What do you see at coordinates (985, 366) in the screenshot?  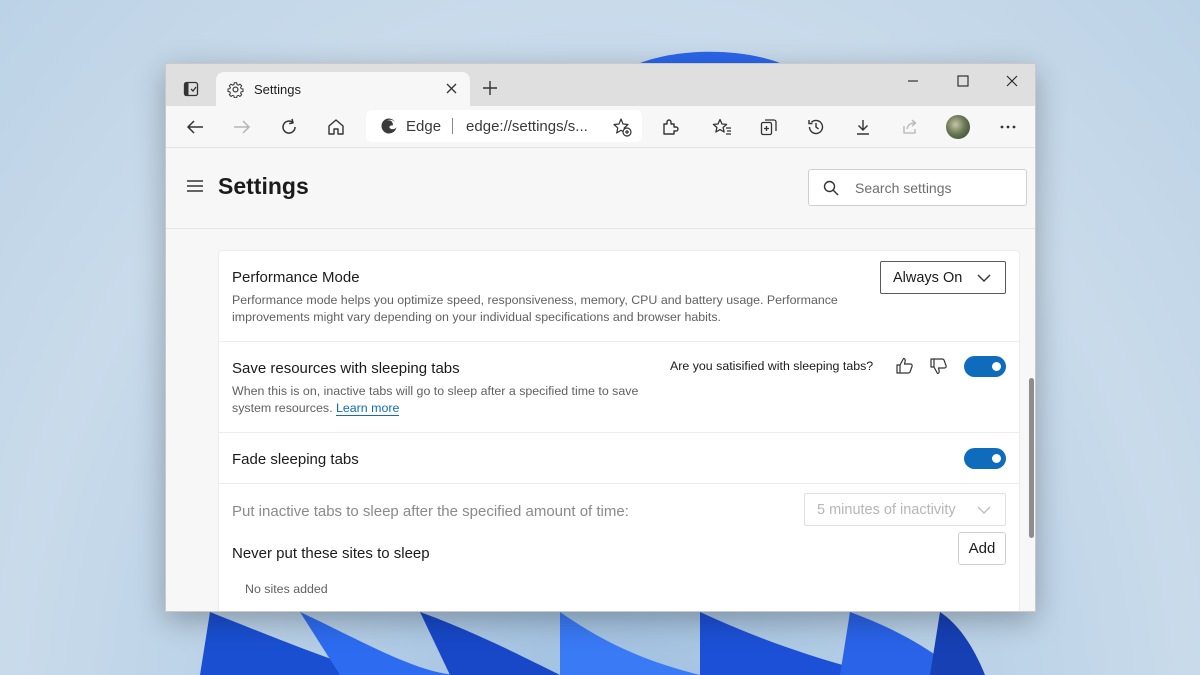 I see `sleeping-tabs-toggle` at bounding box center [985, 366].